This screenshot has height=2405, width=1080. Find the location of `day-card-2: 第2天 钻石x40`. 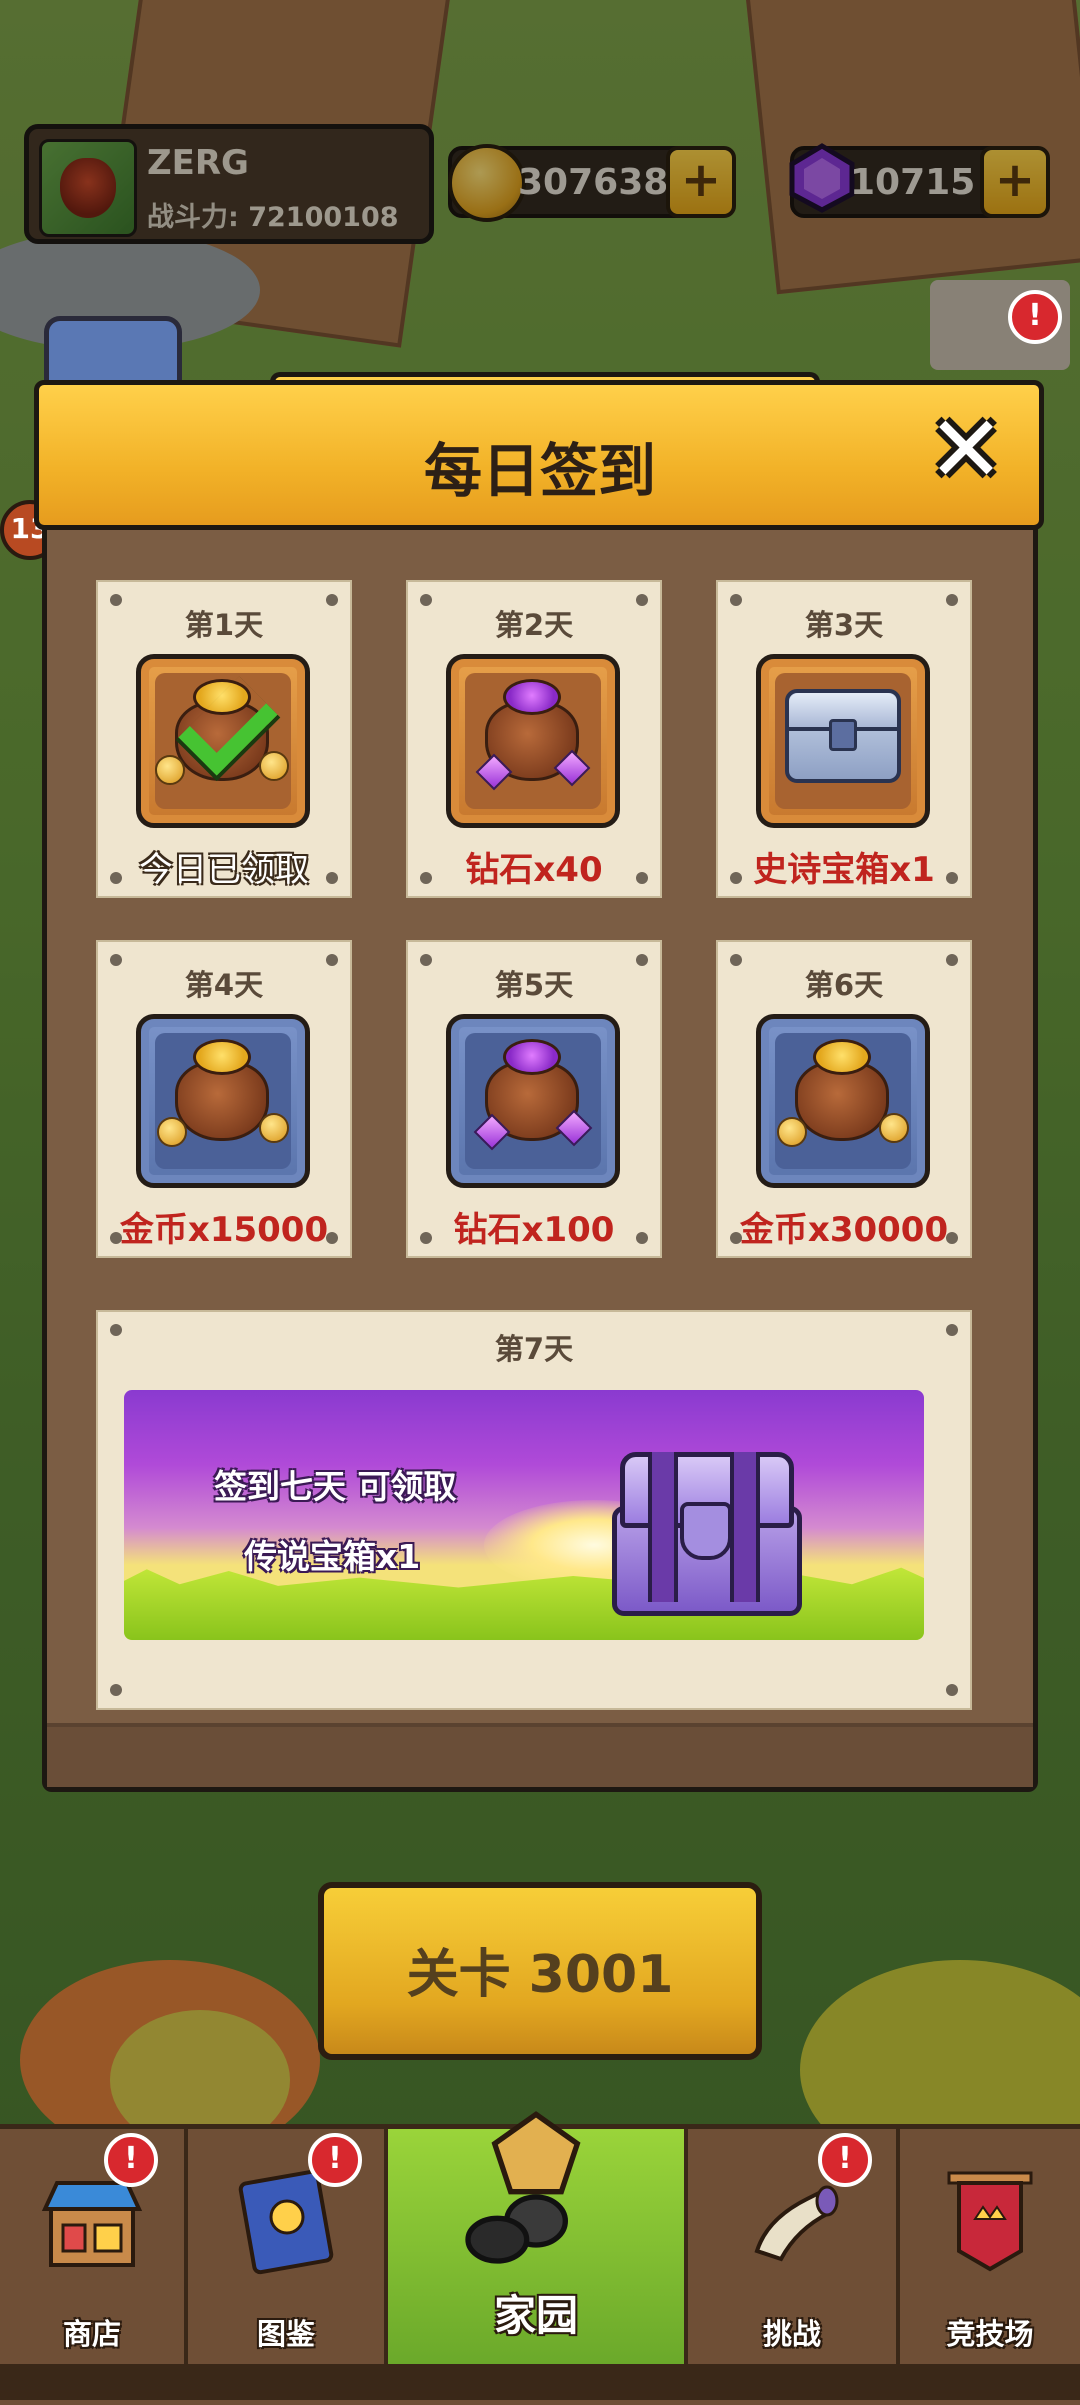

day-card-2: 第2天 钻石x40 is located at coordinates (534, 739).